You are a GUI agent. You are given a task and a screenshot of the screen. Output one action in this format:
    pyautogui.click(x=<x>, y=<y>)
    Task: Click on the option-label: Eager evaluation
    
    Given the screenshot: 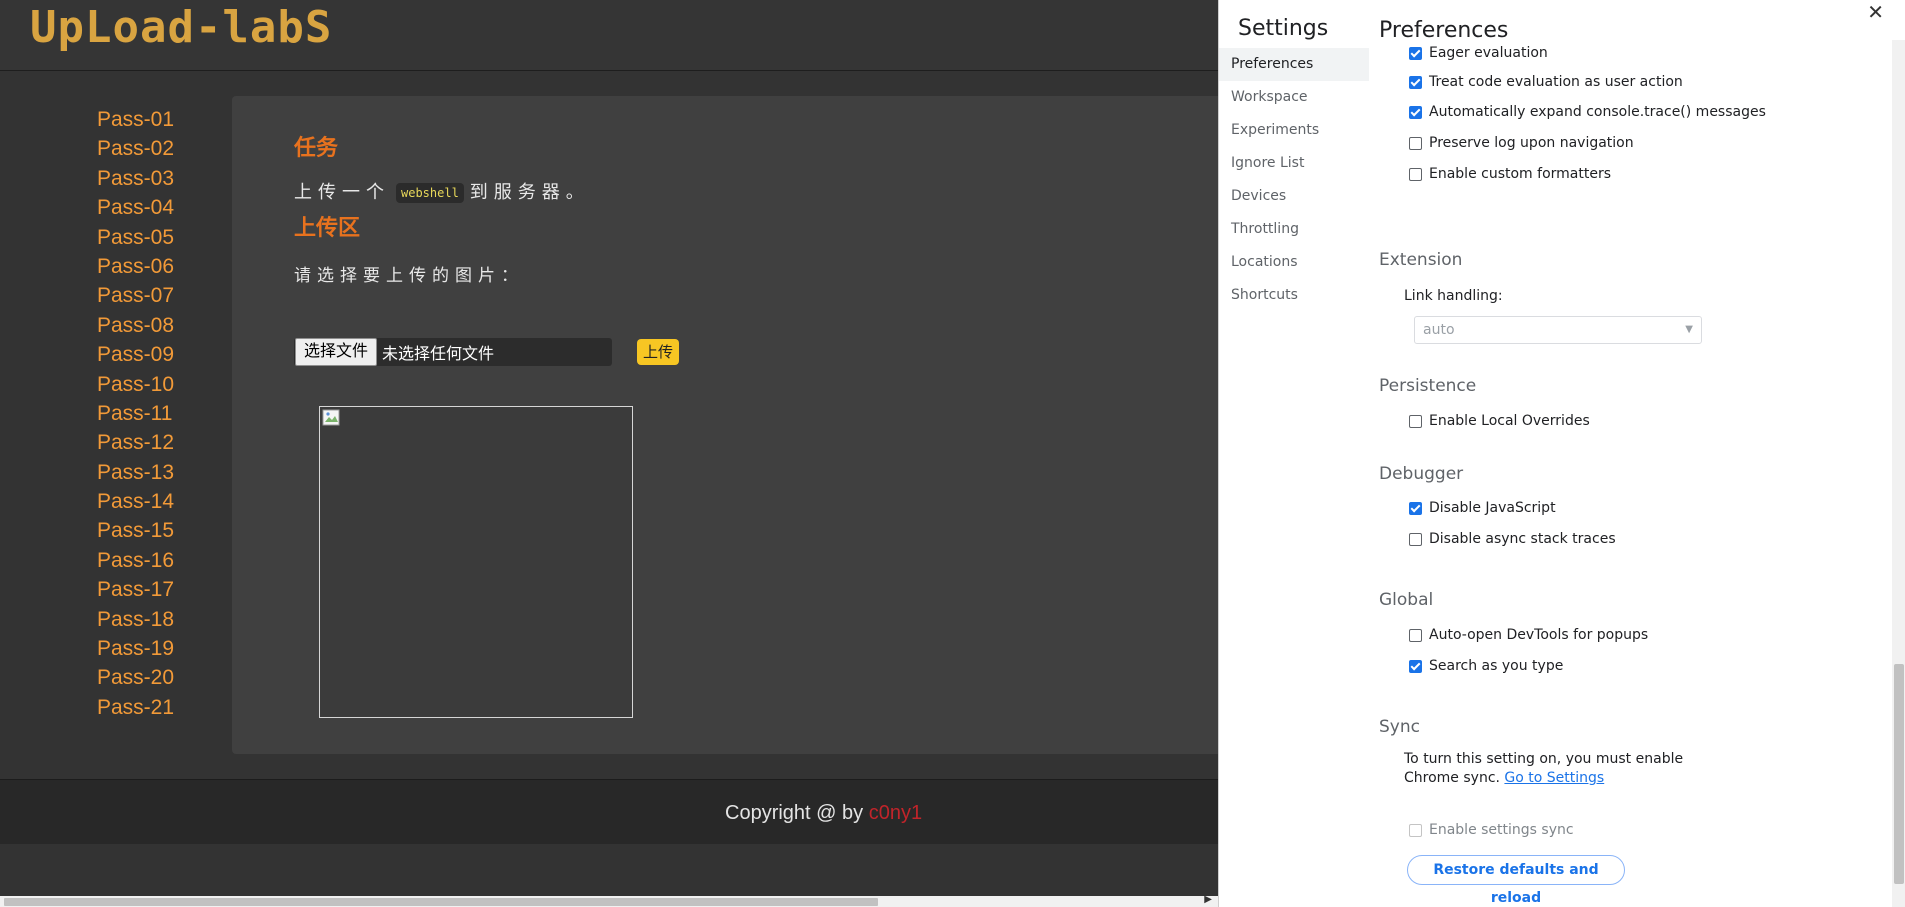 What is the action you would take?
    pyautogui.click(x=1488, y=53)
    